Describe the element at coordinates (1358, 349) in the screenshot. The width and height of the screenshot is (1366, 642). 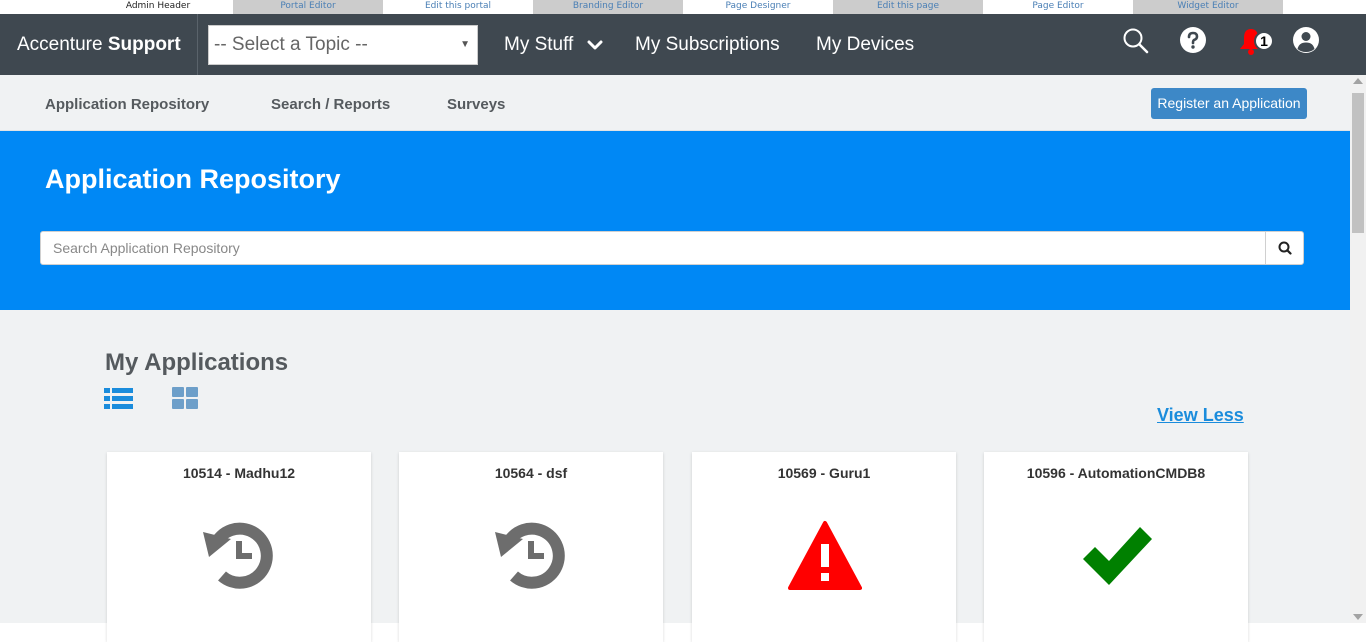
I see `page-scrollbar` at that location.